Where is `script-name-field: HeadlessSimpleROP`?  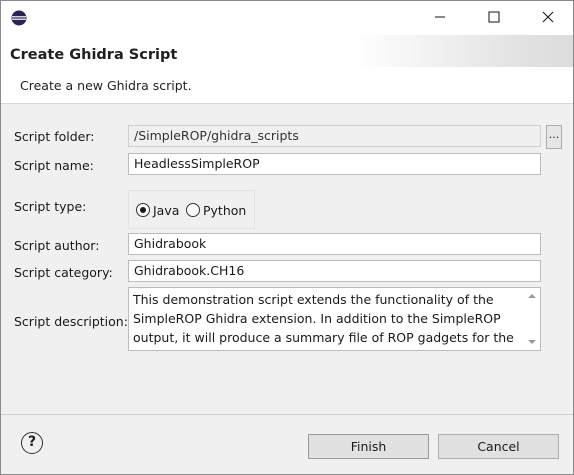
script-name-field: HeadlessSimpleROP is located at coordinates (334, 164).